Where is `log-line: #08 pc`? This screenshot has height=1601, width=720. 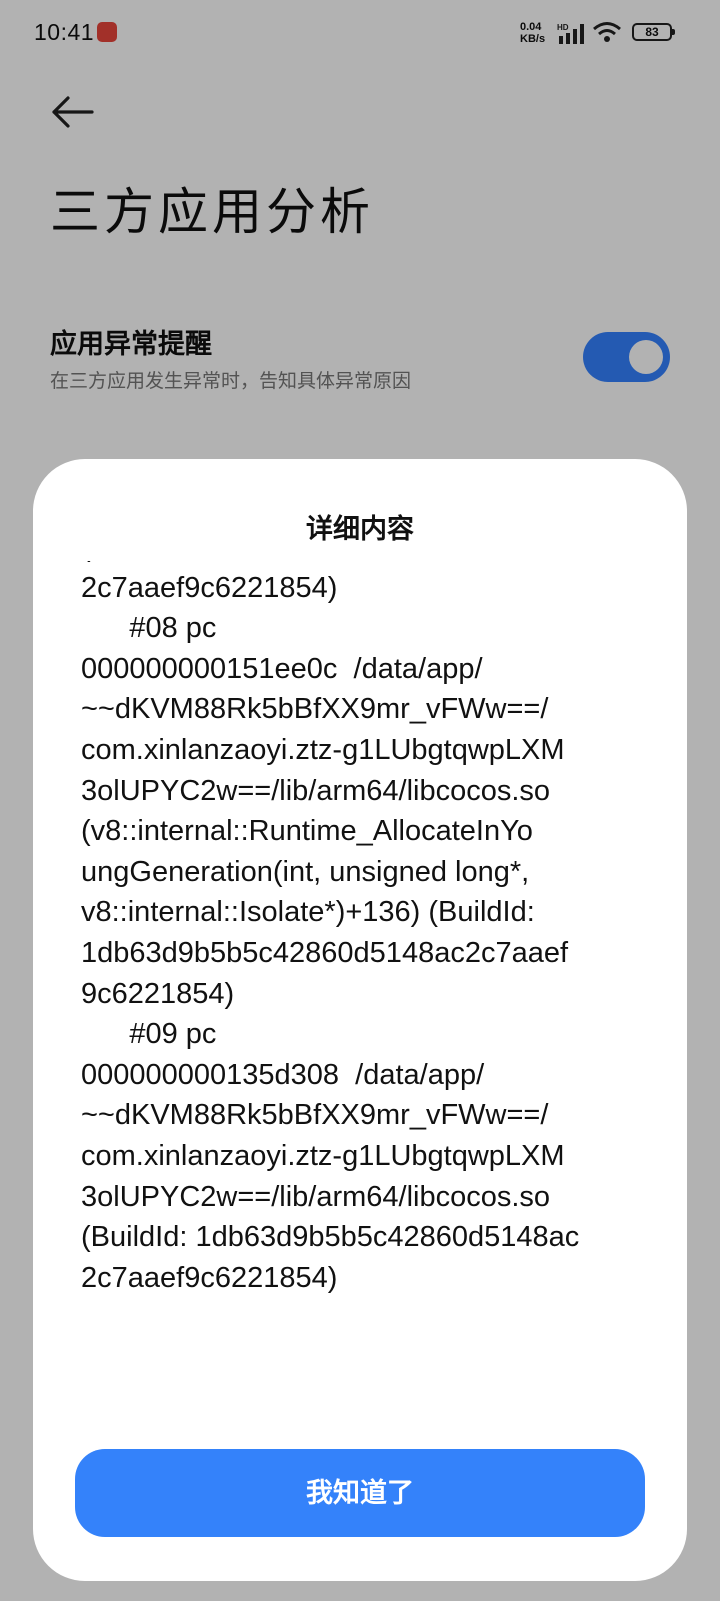
log-line: #08 pc is located at coordinates (149, 628).